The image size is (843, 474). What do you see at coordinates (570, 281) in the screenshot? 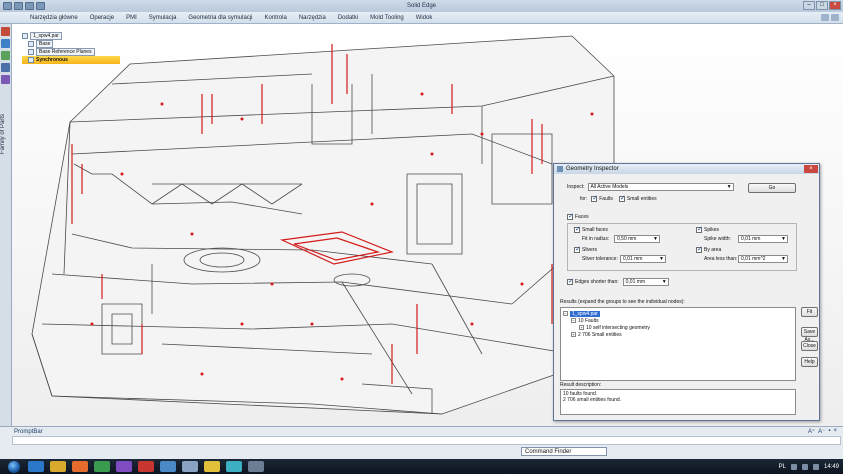
I see `edges-checkbox` at bounding box center [570, 281].